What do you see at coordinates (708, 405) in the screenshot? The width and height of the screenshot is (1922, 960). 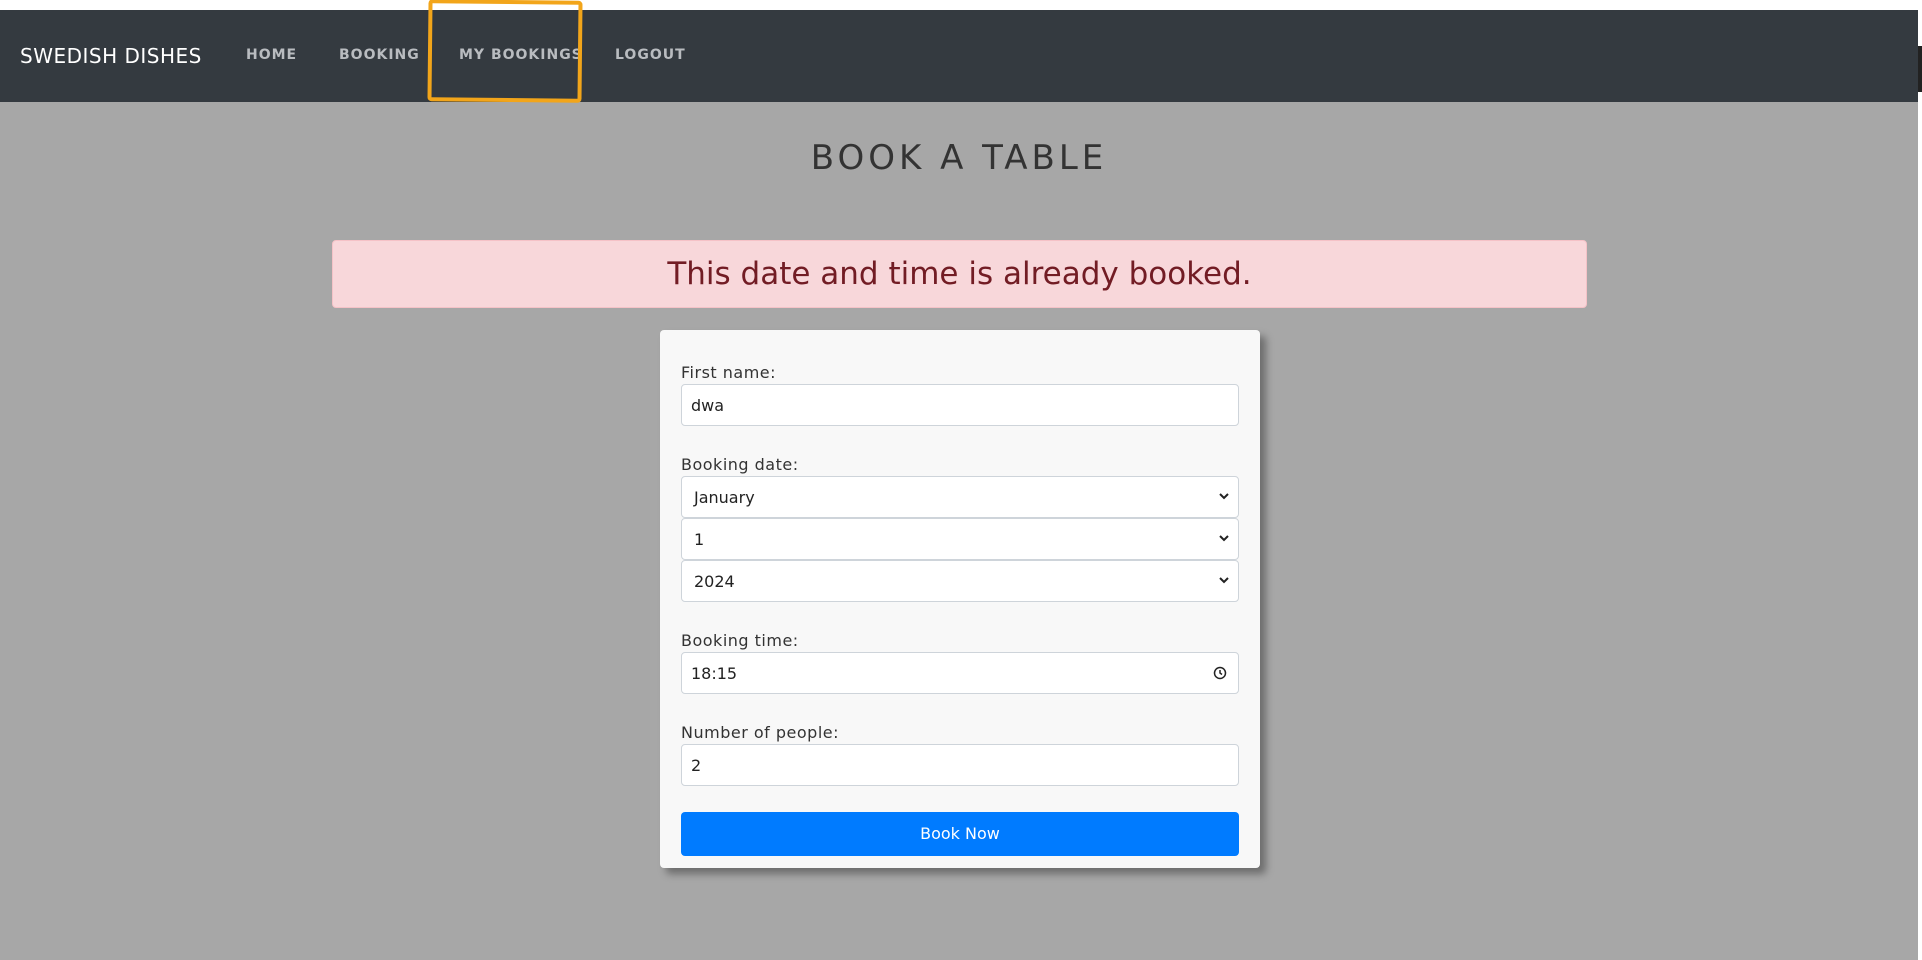 I see `first-name-value: dwa` at bounding box center [708, 405].